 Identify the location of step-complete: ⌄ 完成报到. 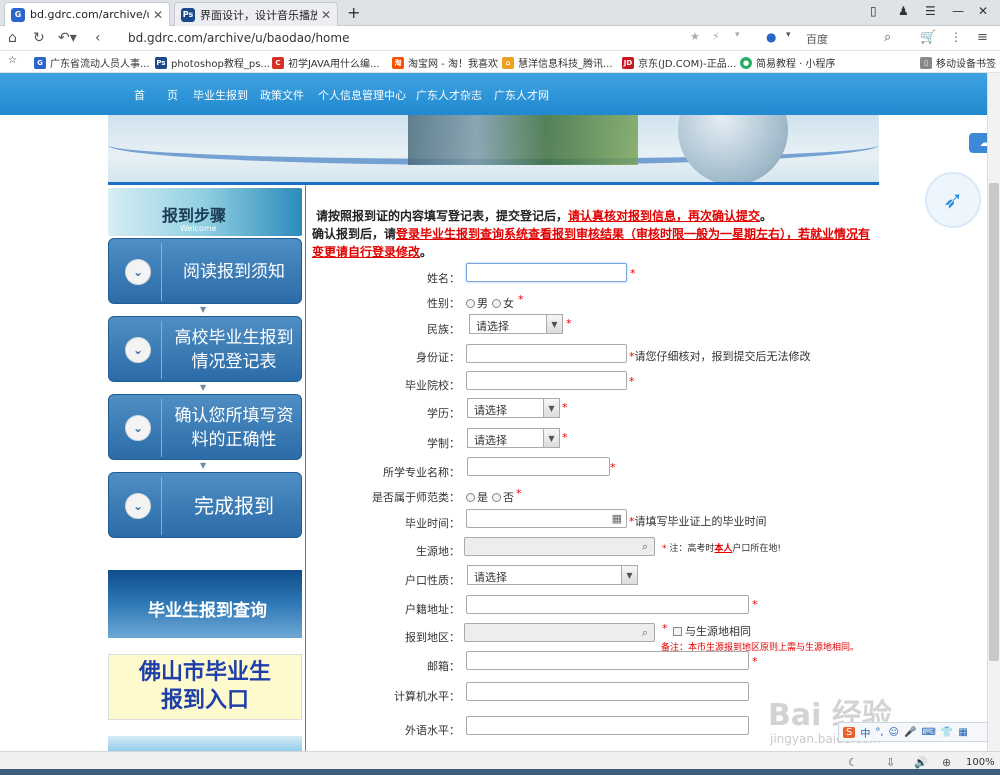
(205, 505).